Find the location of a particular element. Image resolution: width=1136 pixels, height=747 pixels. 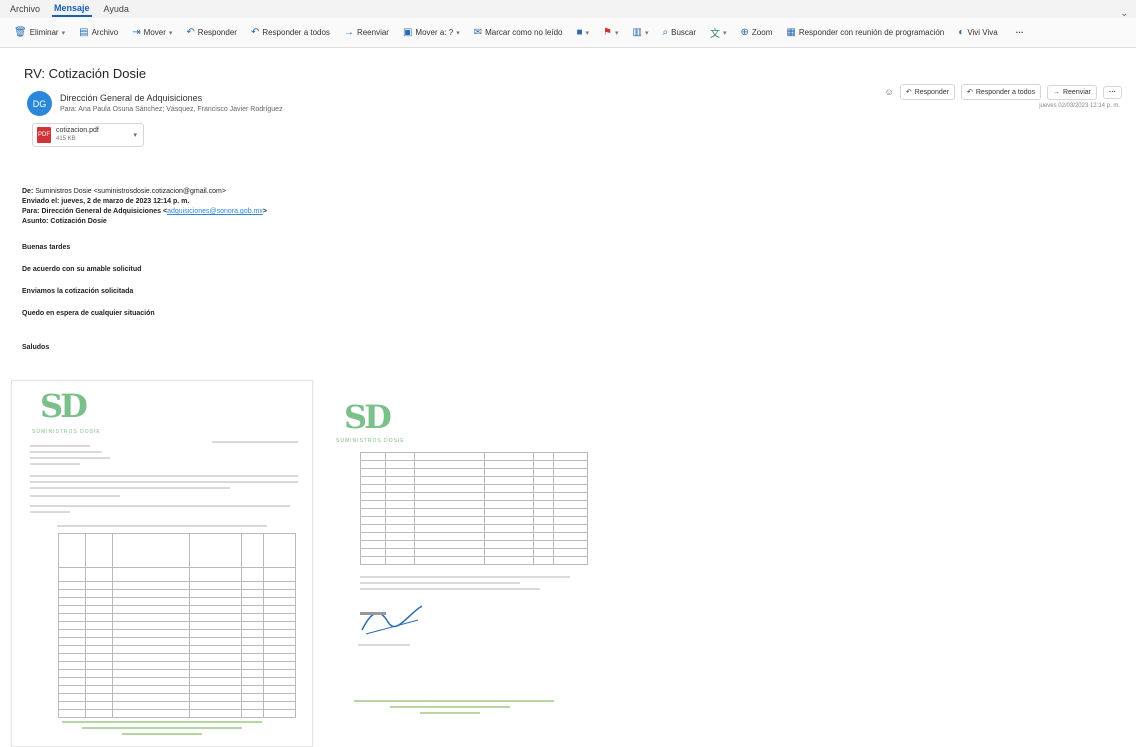

insights-icon: ◐ is located at coordinates (961, 32).